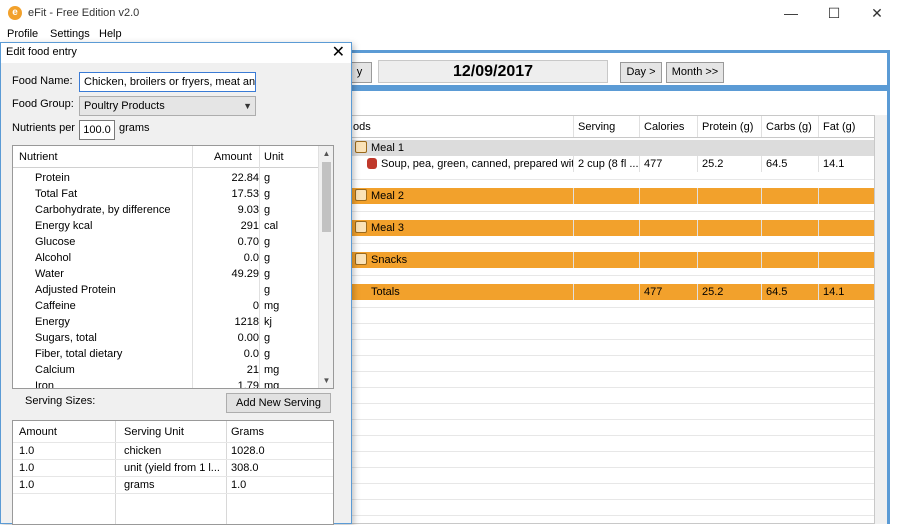 The height and width of the screenshot is (525, 900). What do you see at coordinates (274, 157) in the screenshot?
I see `column-unit: Unit` at bounding box center [274, 157].